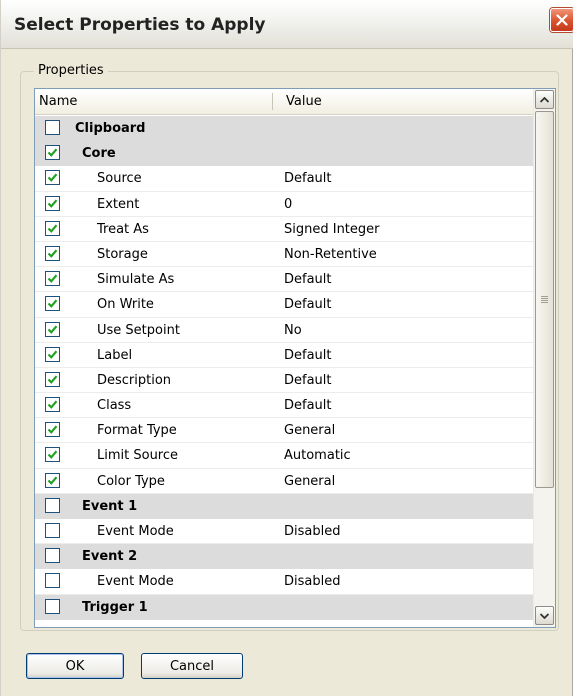 This screenshot has width=573, height=696. What do you see at coordinates (75, 666) in the screenshot?
I see `ok-button: OK` at bounding box center [75, 666].